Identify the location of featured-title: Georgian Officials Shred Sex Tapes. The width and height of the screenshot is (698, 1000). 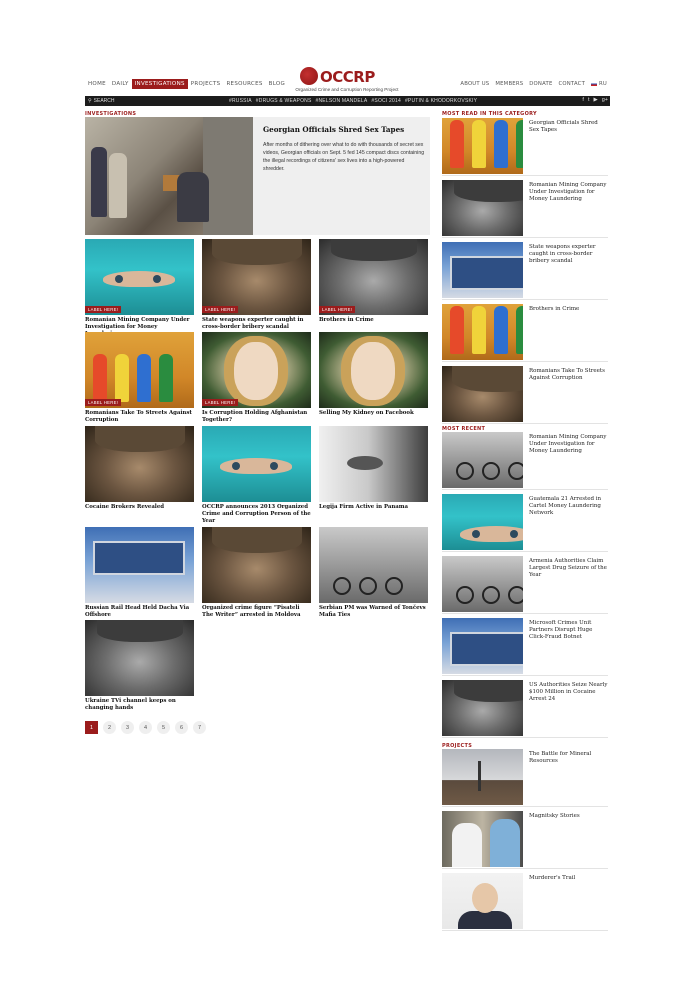
(343, 129).